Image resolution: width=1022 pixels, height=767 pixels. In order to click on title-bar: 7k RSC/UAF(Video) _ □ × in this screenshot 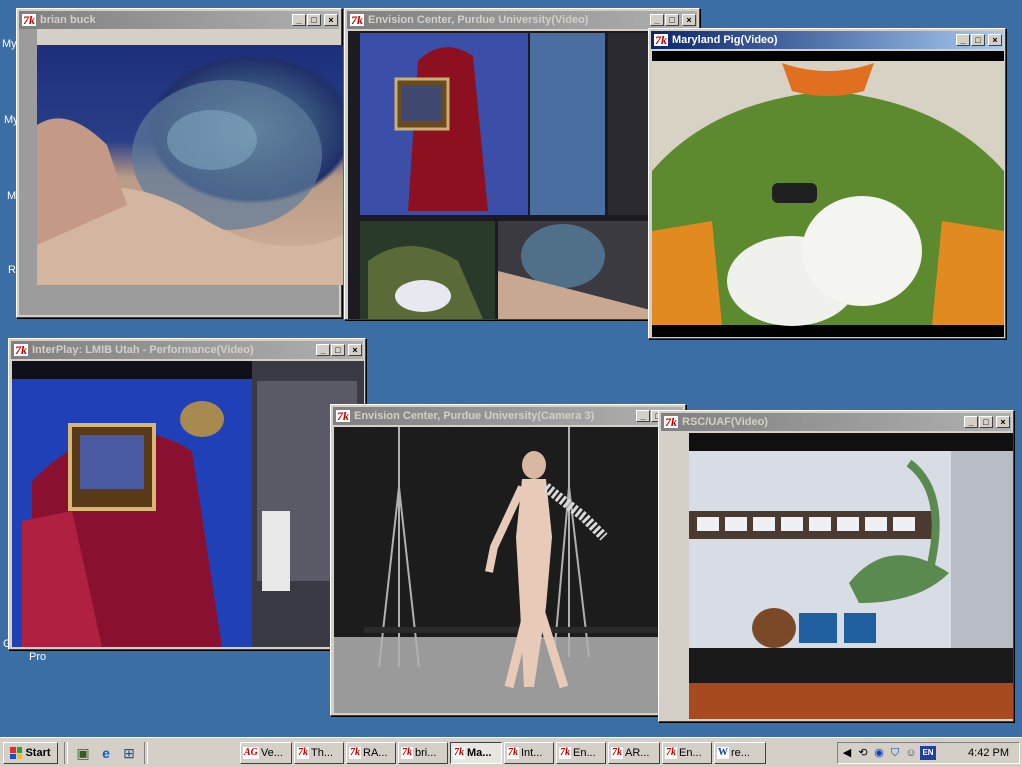, I will do `click(836, 422)`.